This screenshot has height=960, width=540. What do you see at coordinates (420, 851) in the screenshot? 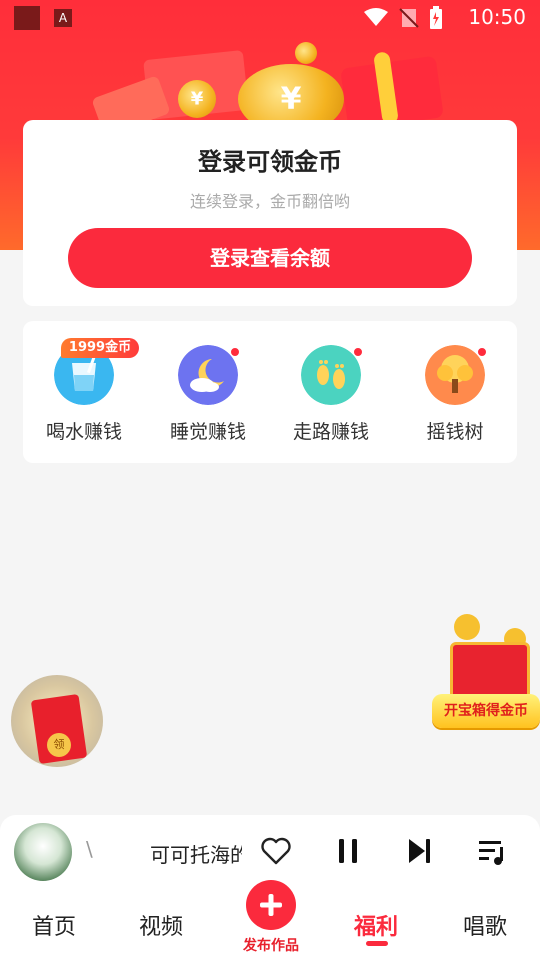
I see `next-track-icon` at bounding box center [420, 851].